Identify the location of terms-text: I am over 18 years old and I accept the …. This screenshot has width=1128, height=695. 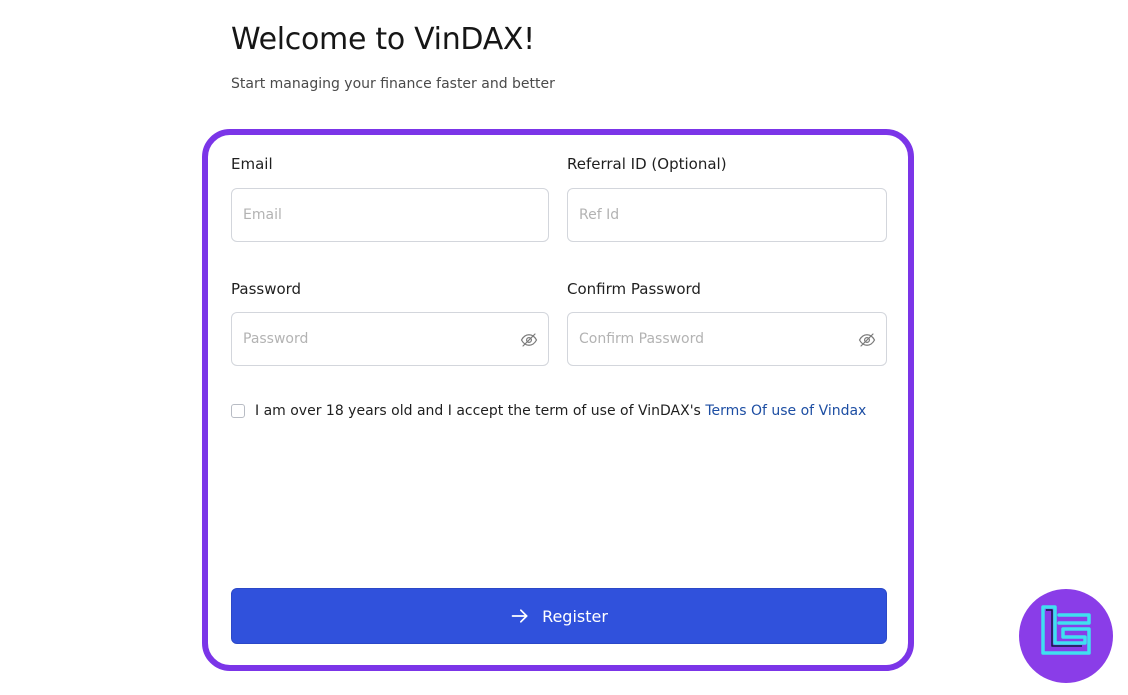
(480, 411).